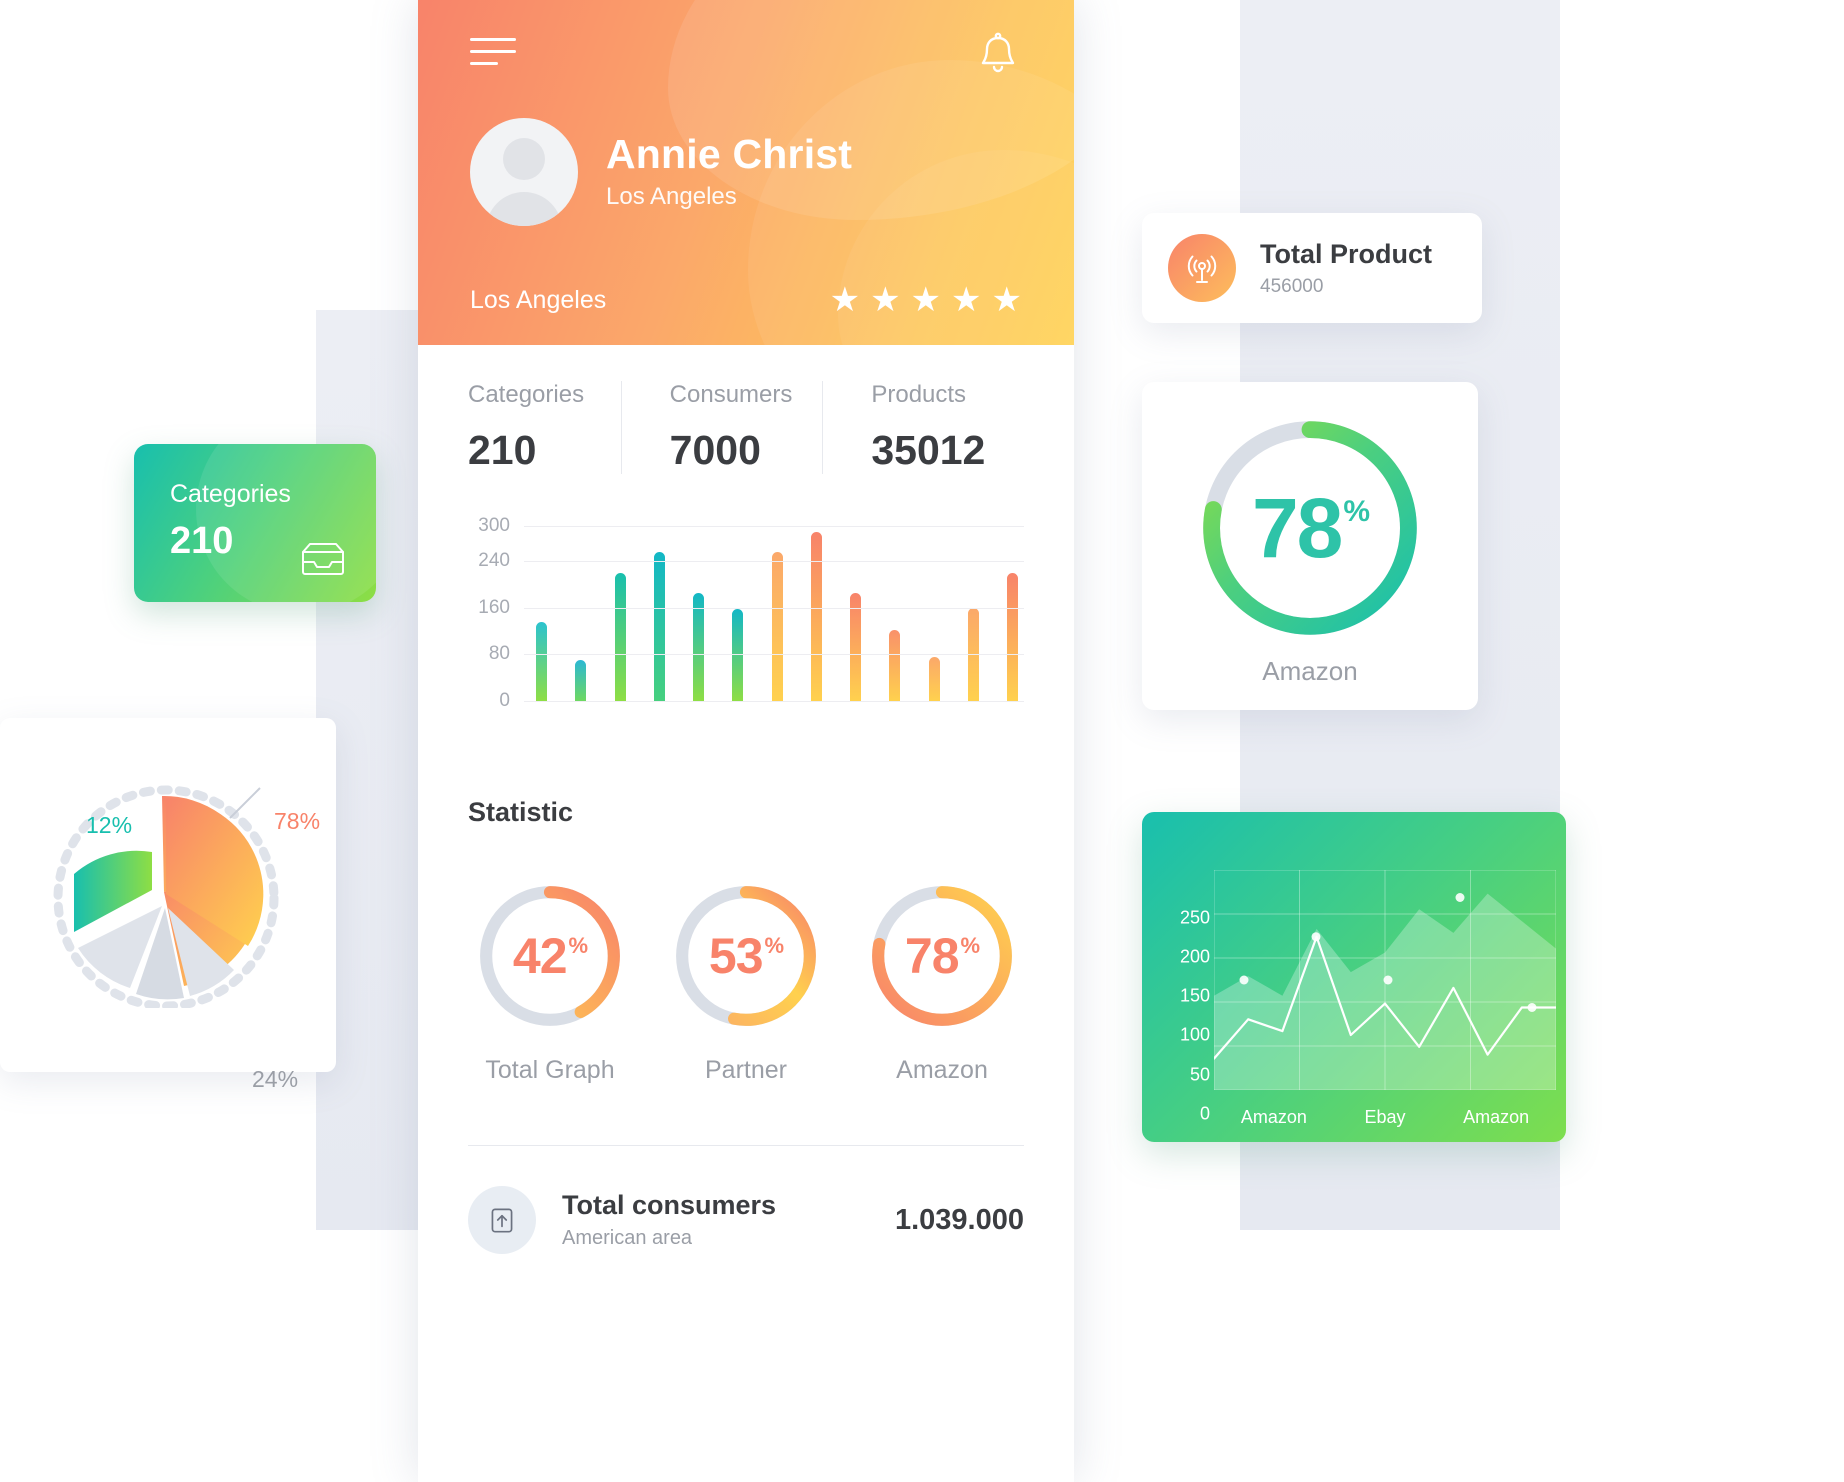 This screenshot has height=1482, width=1844. I want to click on statistic-heading: Statistic, so click(521, 812).